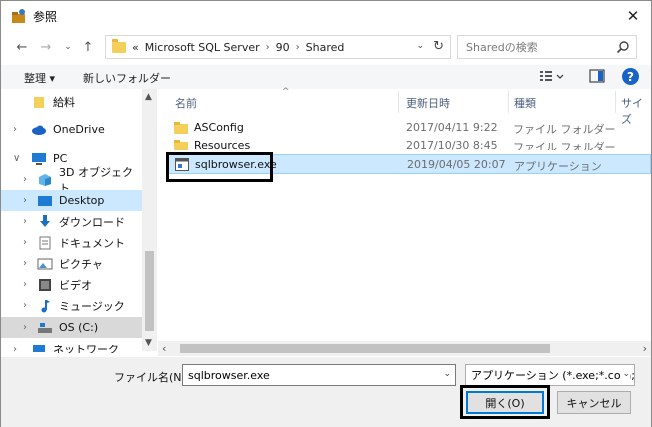 The image size is (652, 427). What do you see at coordinates (86, 349) in the screenshot?
I see `nav-item-label: ネットワーク` at bounding box center [86, 349].